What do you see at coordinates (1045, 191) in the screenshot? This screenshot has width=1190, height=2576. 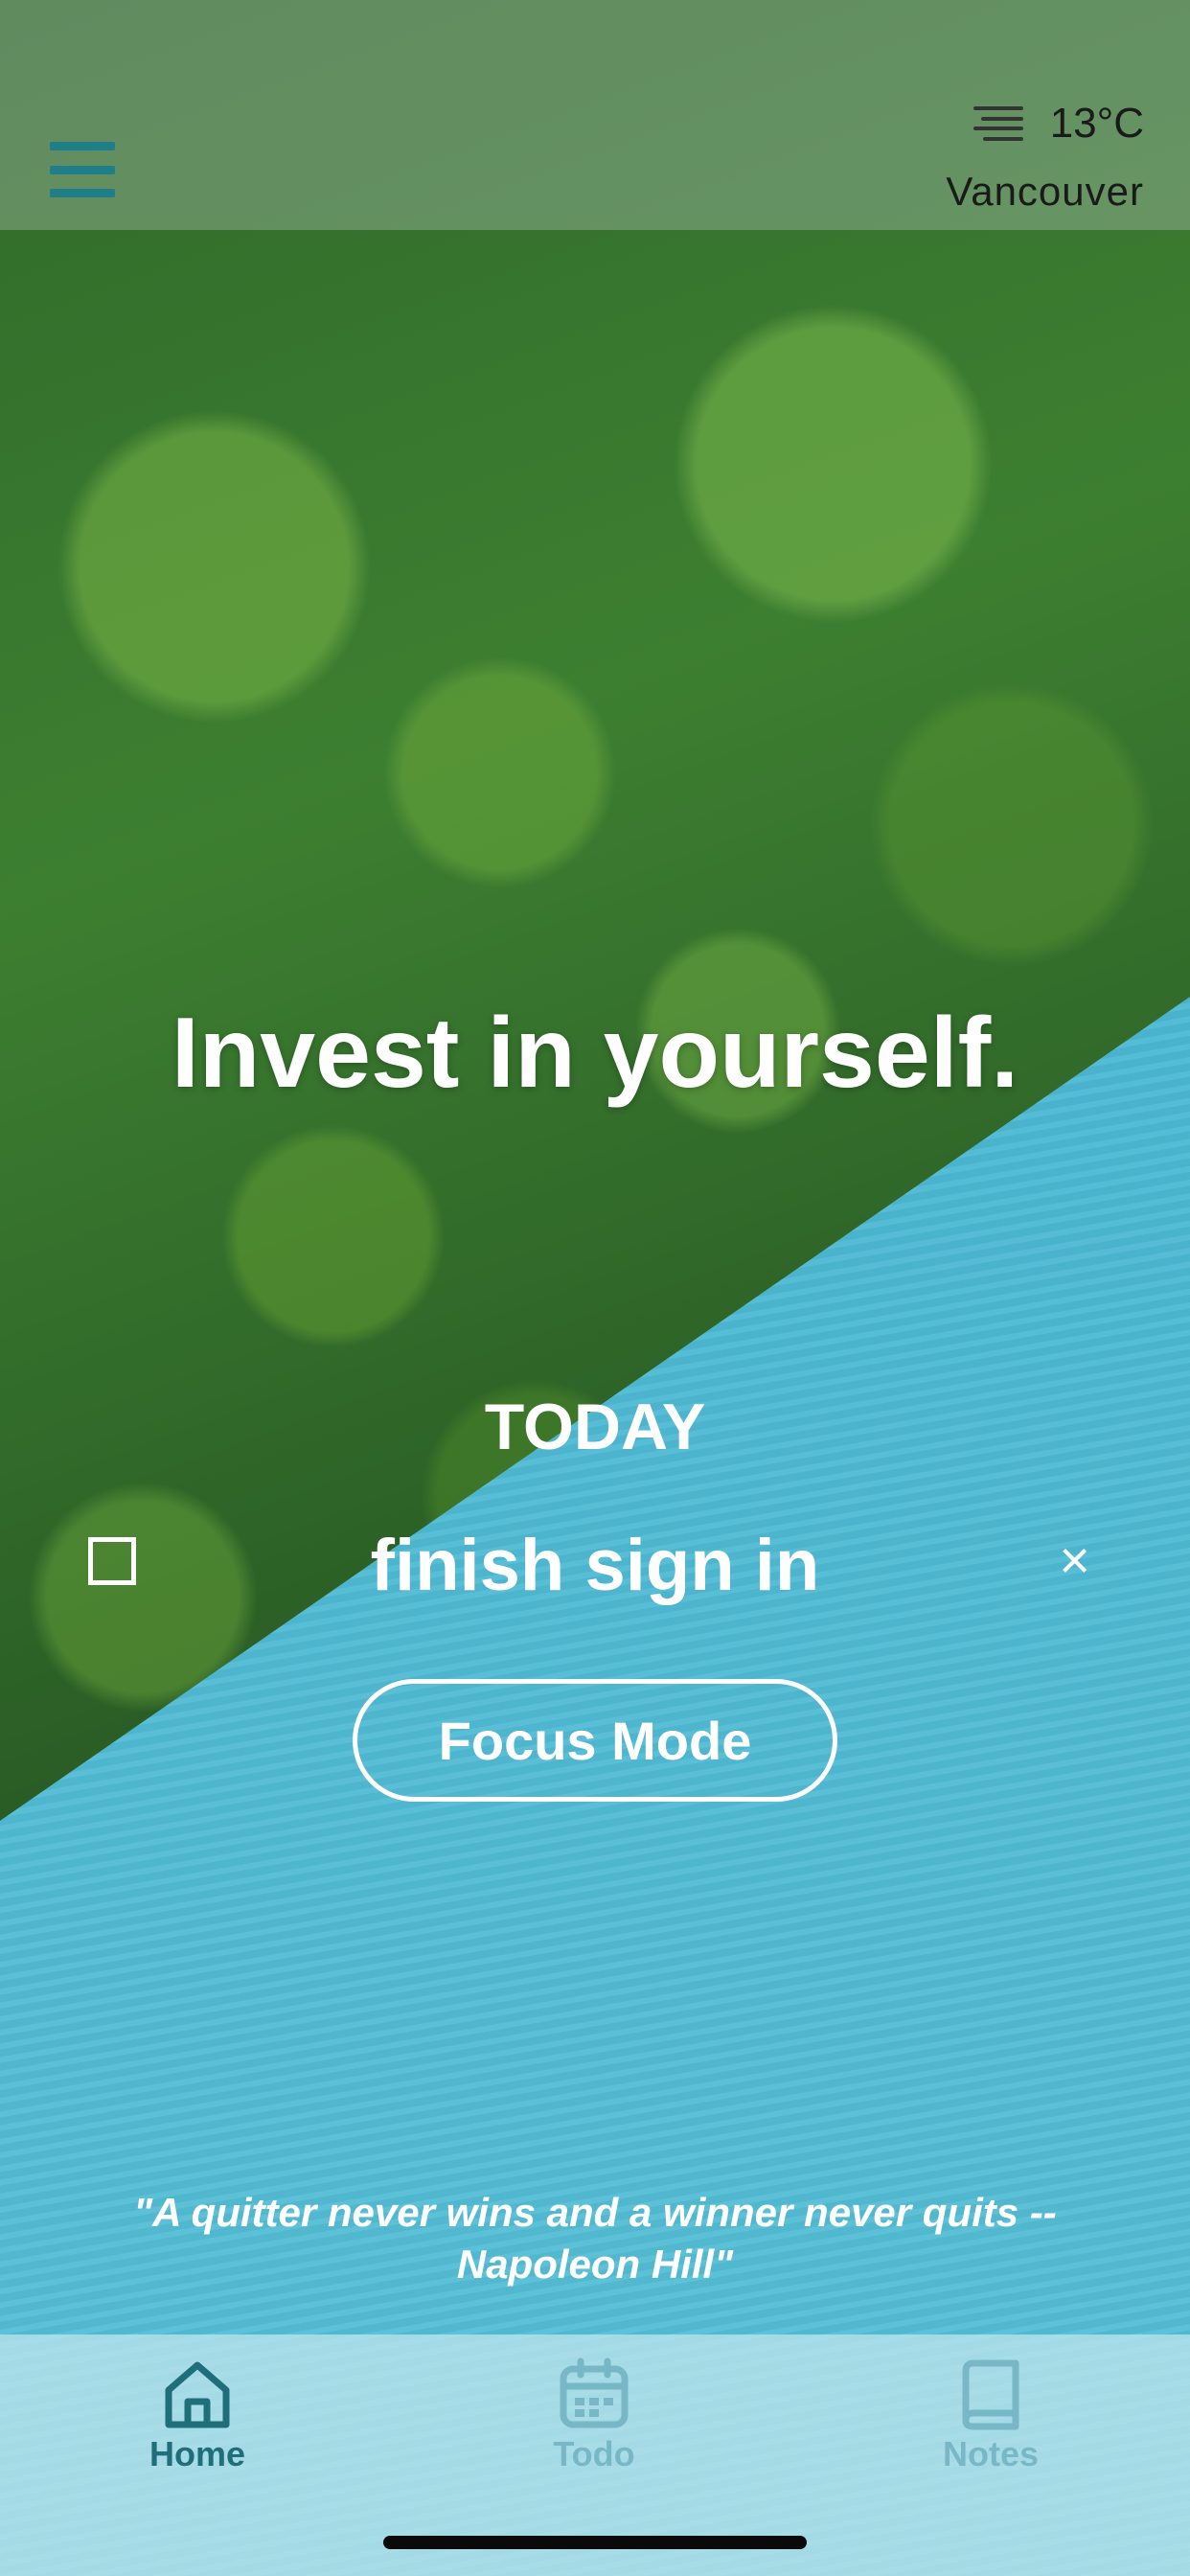 I see `city-name: Vancouver` at bounding box center [1045, 191].